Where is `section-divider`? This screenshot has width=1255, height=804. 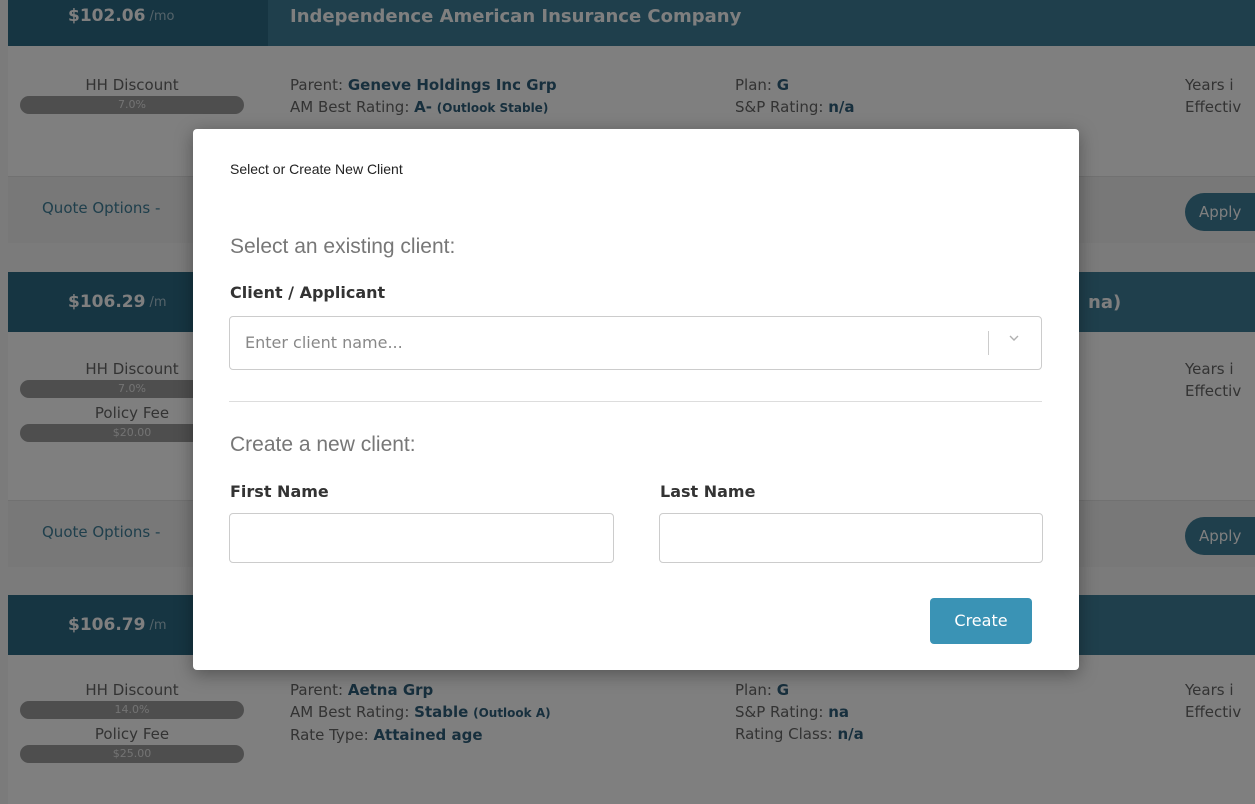 section-divider is located at coordinates (635, 401).